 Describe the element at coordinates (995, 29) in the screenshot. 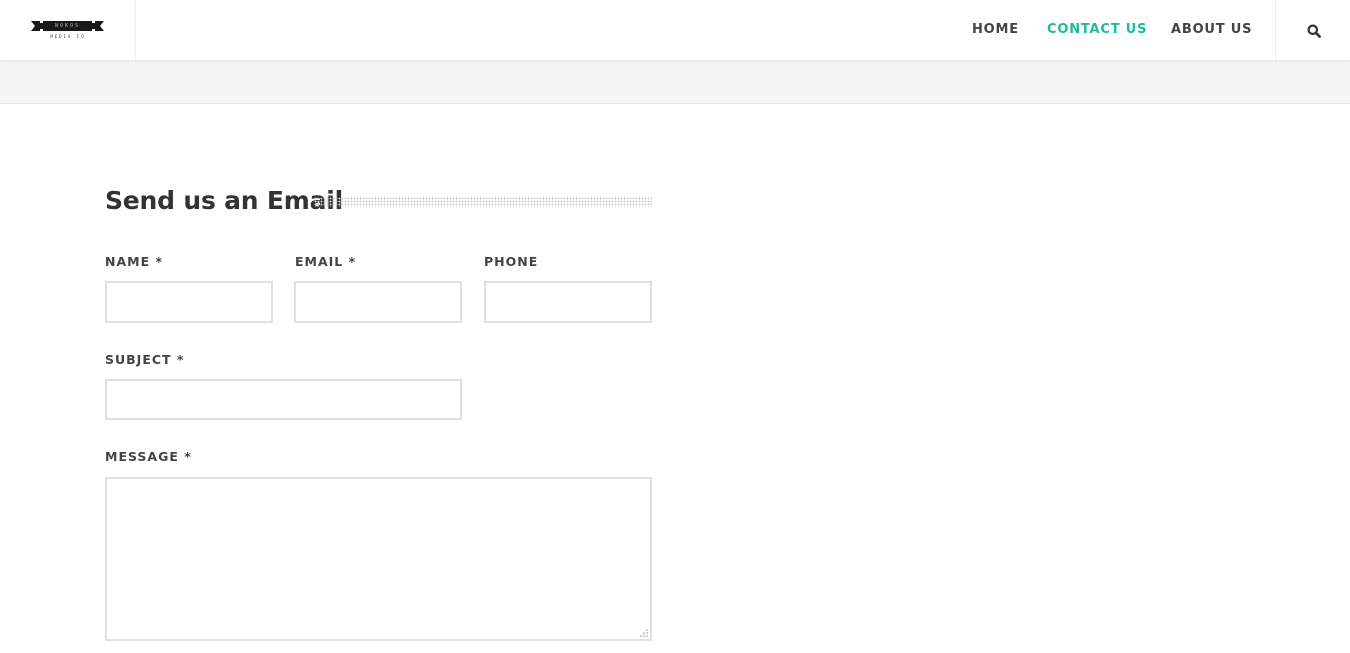

I see `nav-home: HOME` at that location.